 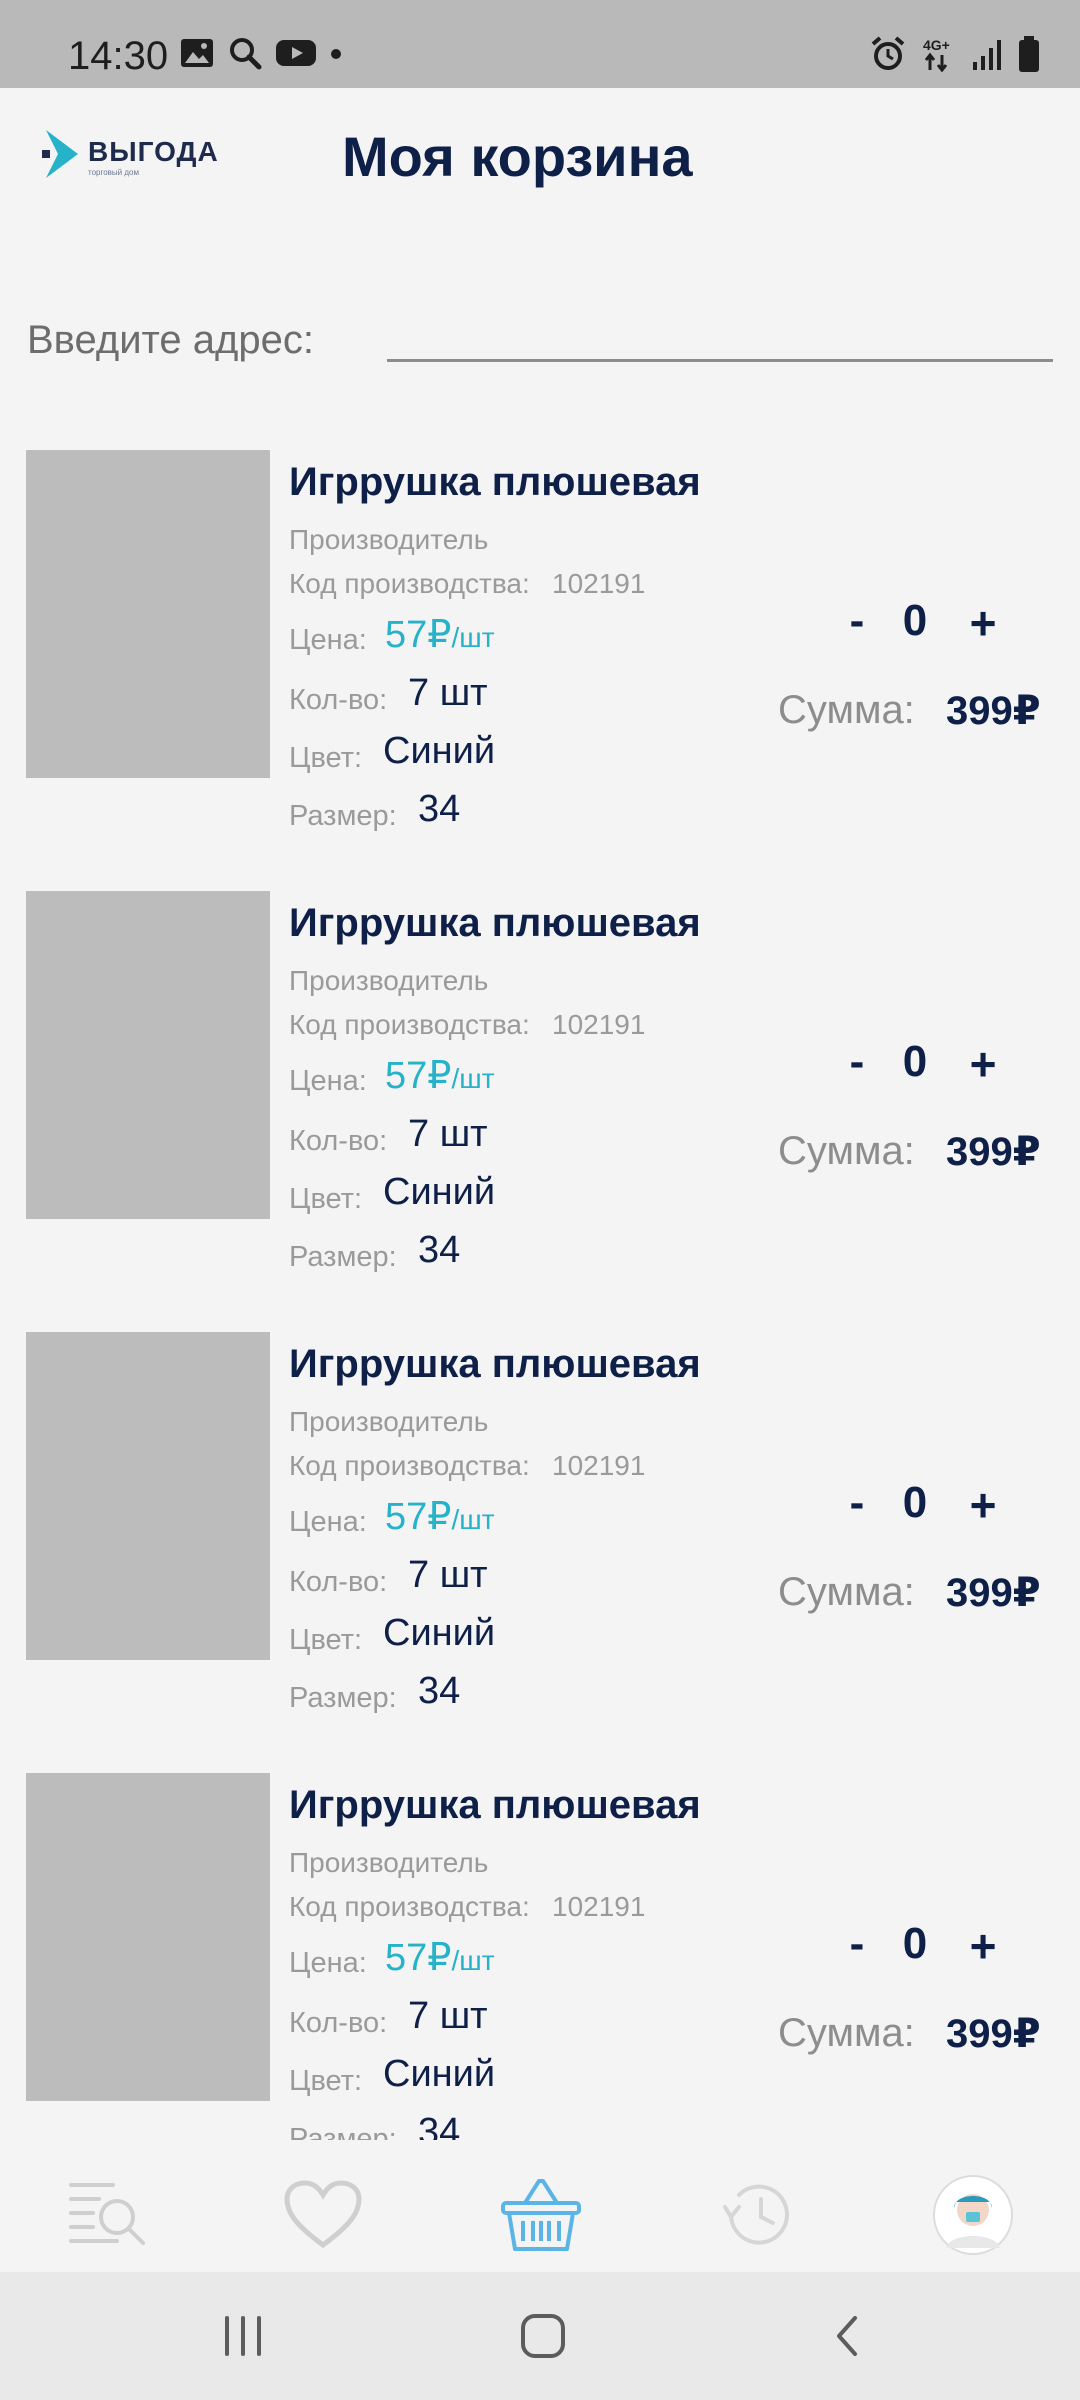 What do you see at coordinates (170, 340) in the screenshot?
I see `address-label: Введите адрес:` at bounding box center [170, 340].